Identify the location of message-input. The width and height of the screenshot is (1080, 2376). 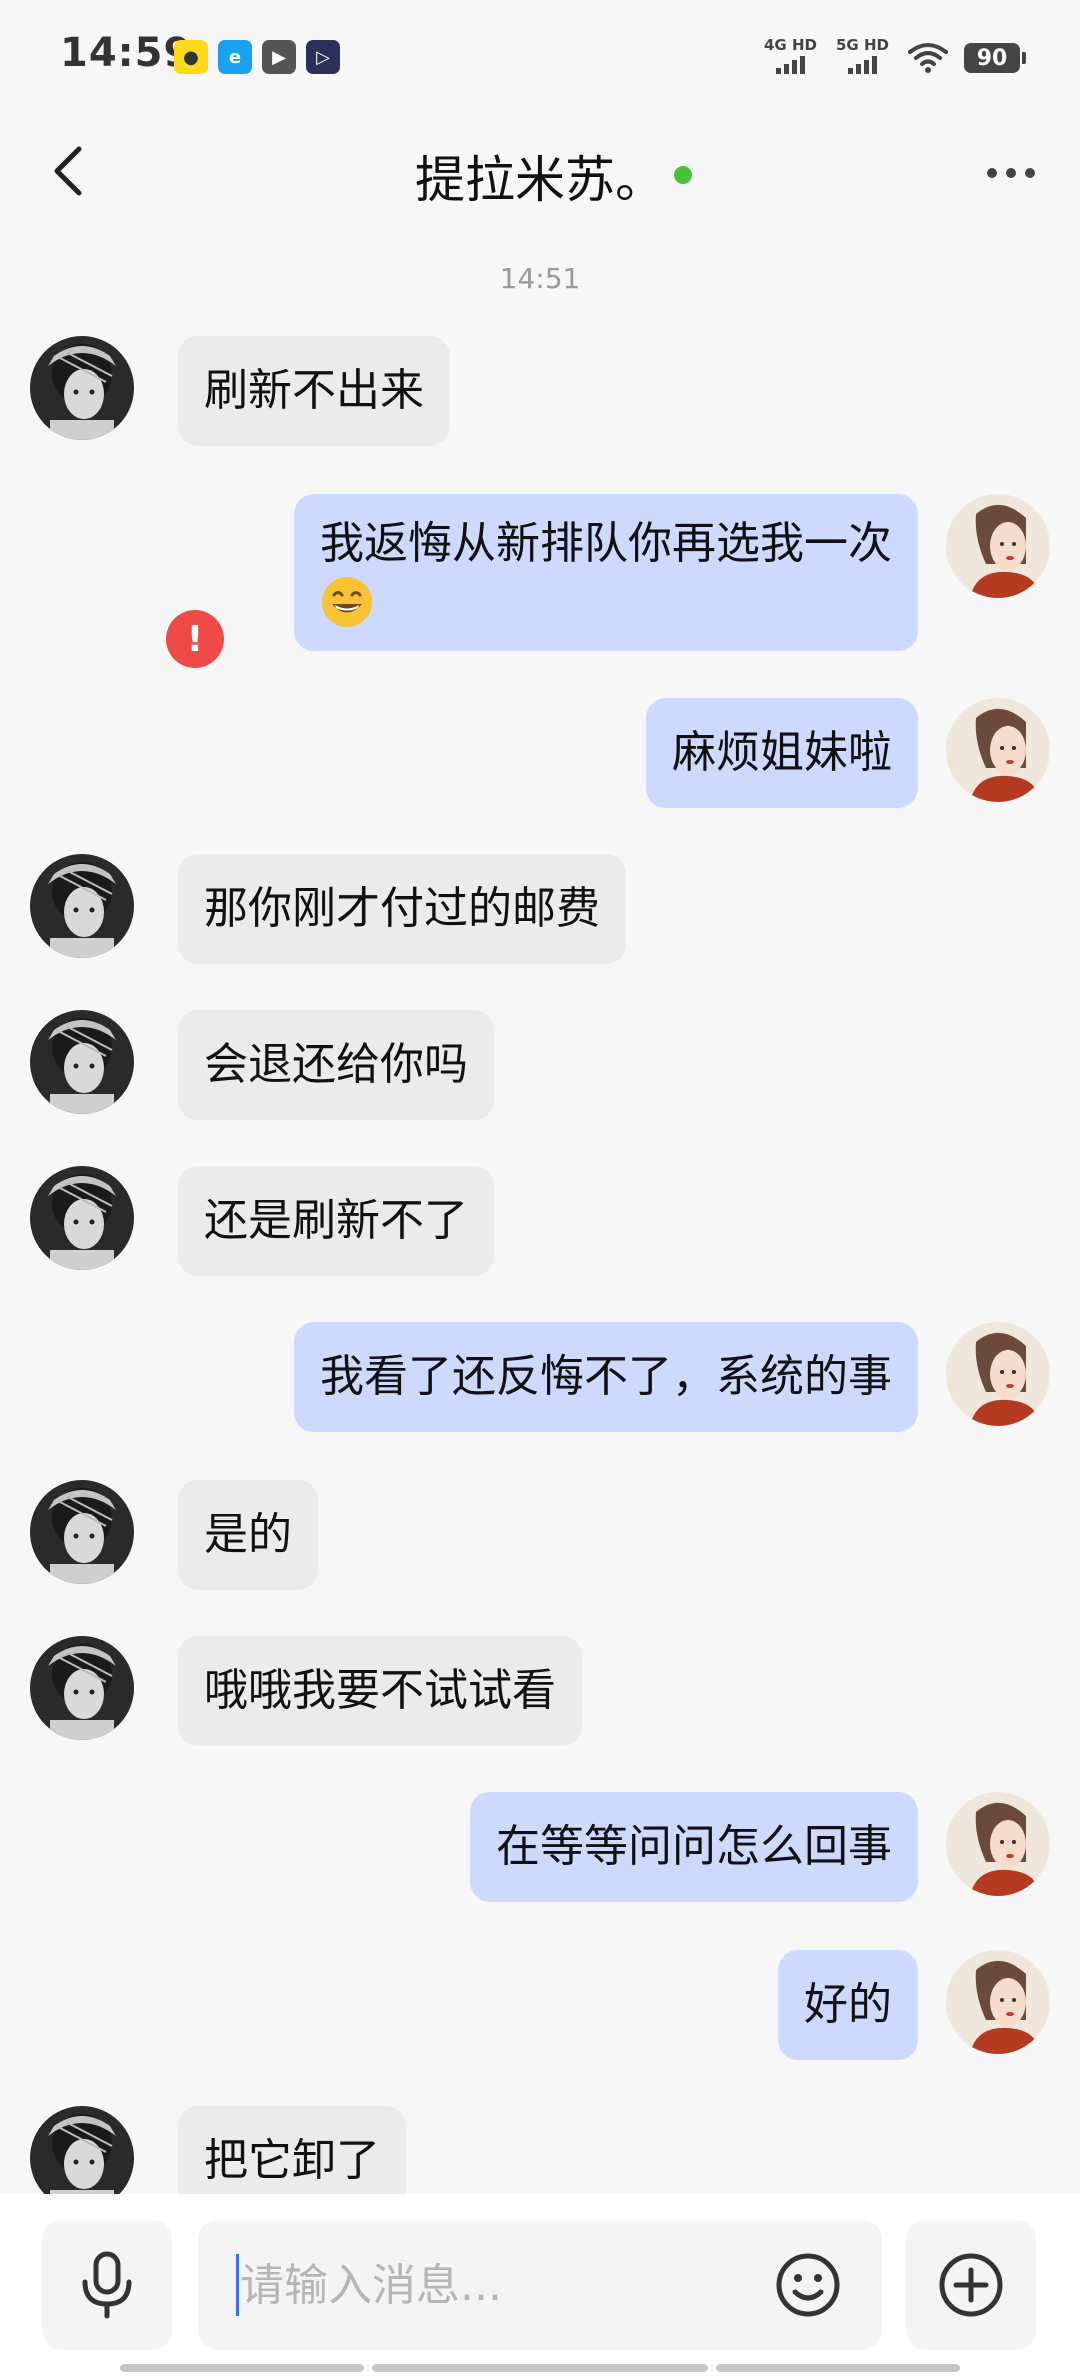
(498, 2285).